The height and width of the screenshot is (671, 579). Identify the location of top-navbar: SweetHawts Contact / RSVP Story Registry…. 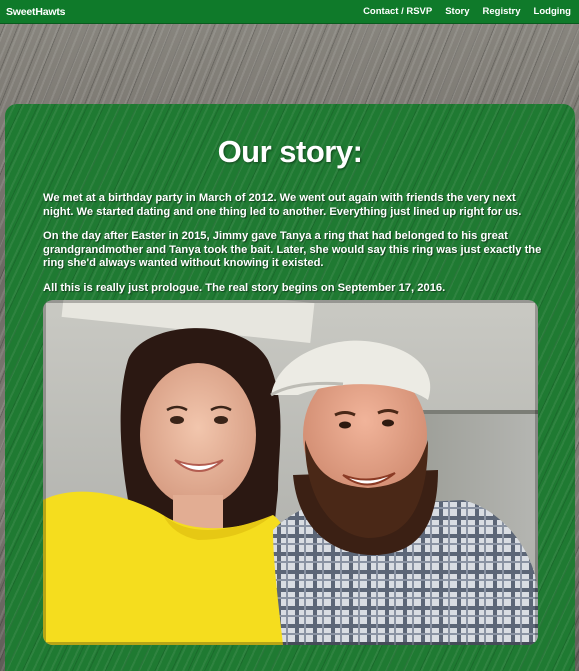
(289, 12).